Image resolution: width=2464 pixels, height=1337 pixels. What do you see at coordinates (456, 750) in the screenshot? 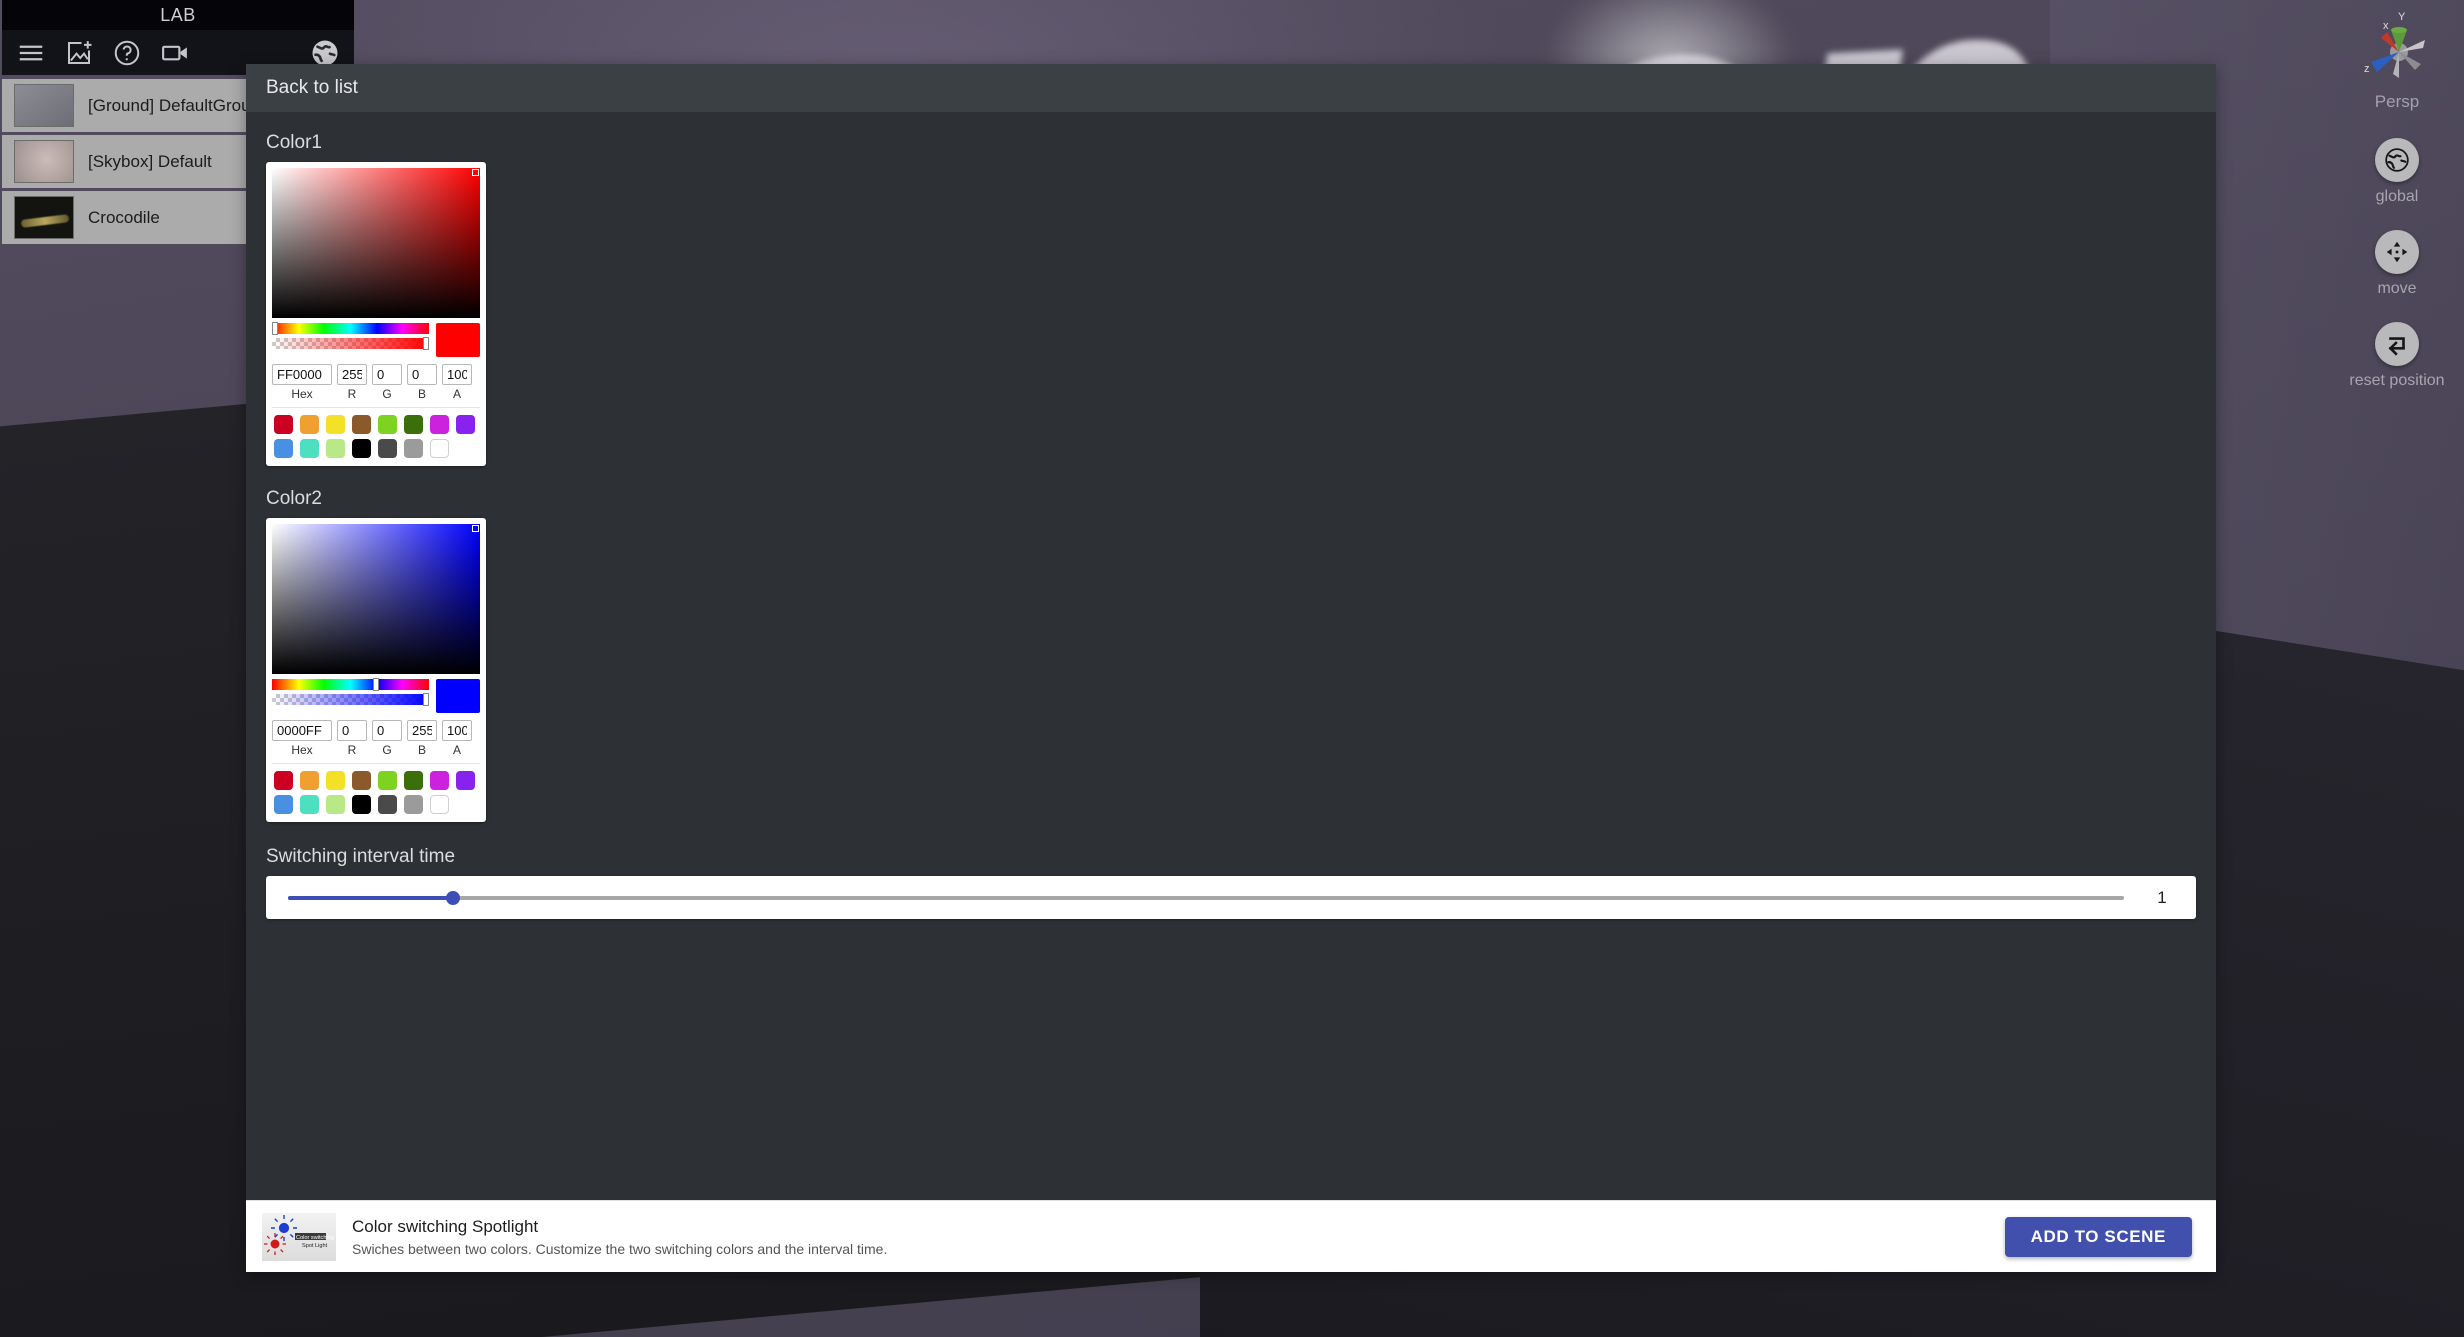
I see `color2-a-caption: A` at bounding box center [456, 750].